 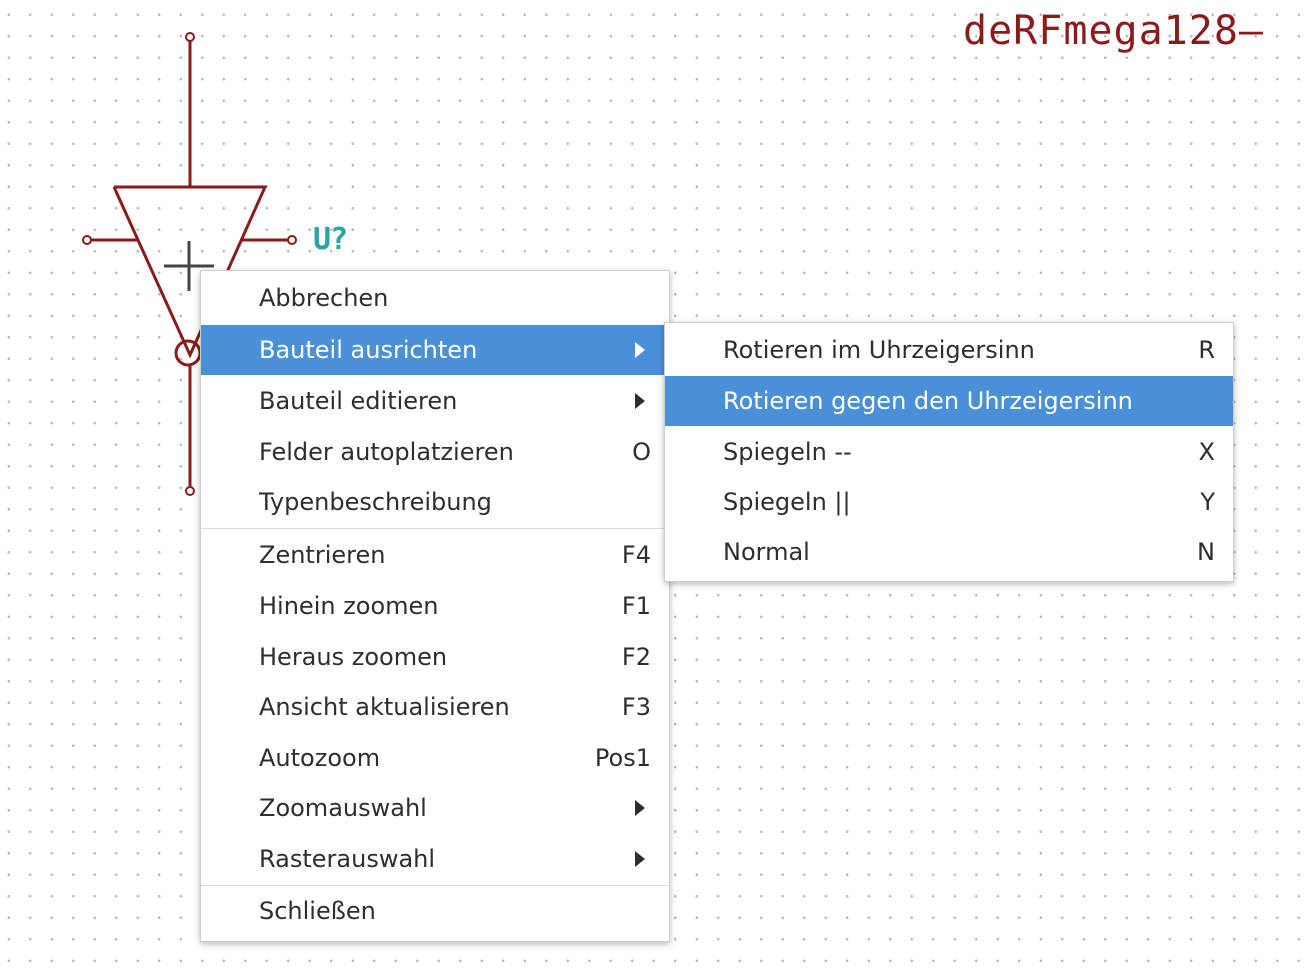 What do you see at coordinates (787, 452) in the screenshot?
I see `menu-item-label: Spiegeln --` at bounding box center [787, 452].